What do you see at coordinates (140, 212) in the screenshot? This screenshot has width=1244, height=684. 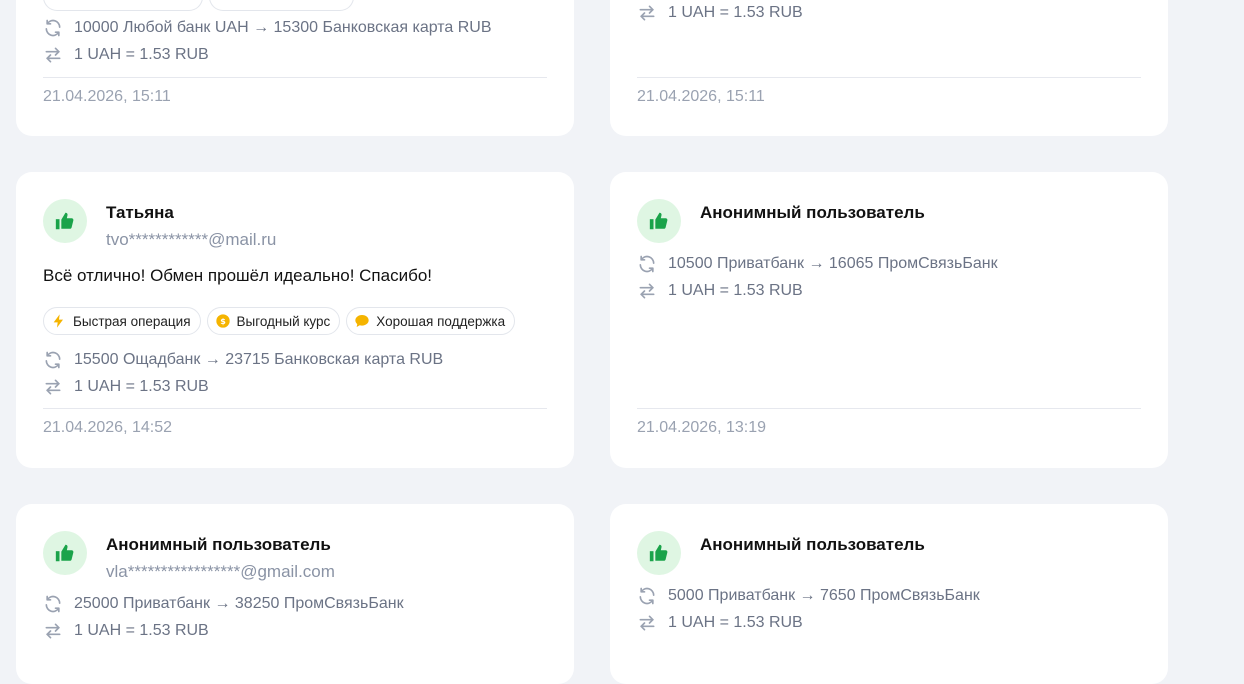 I see `reviewer-name: Татьяна` at bounding box center [140, 212].